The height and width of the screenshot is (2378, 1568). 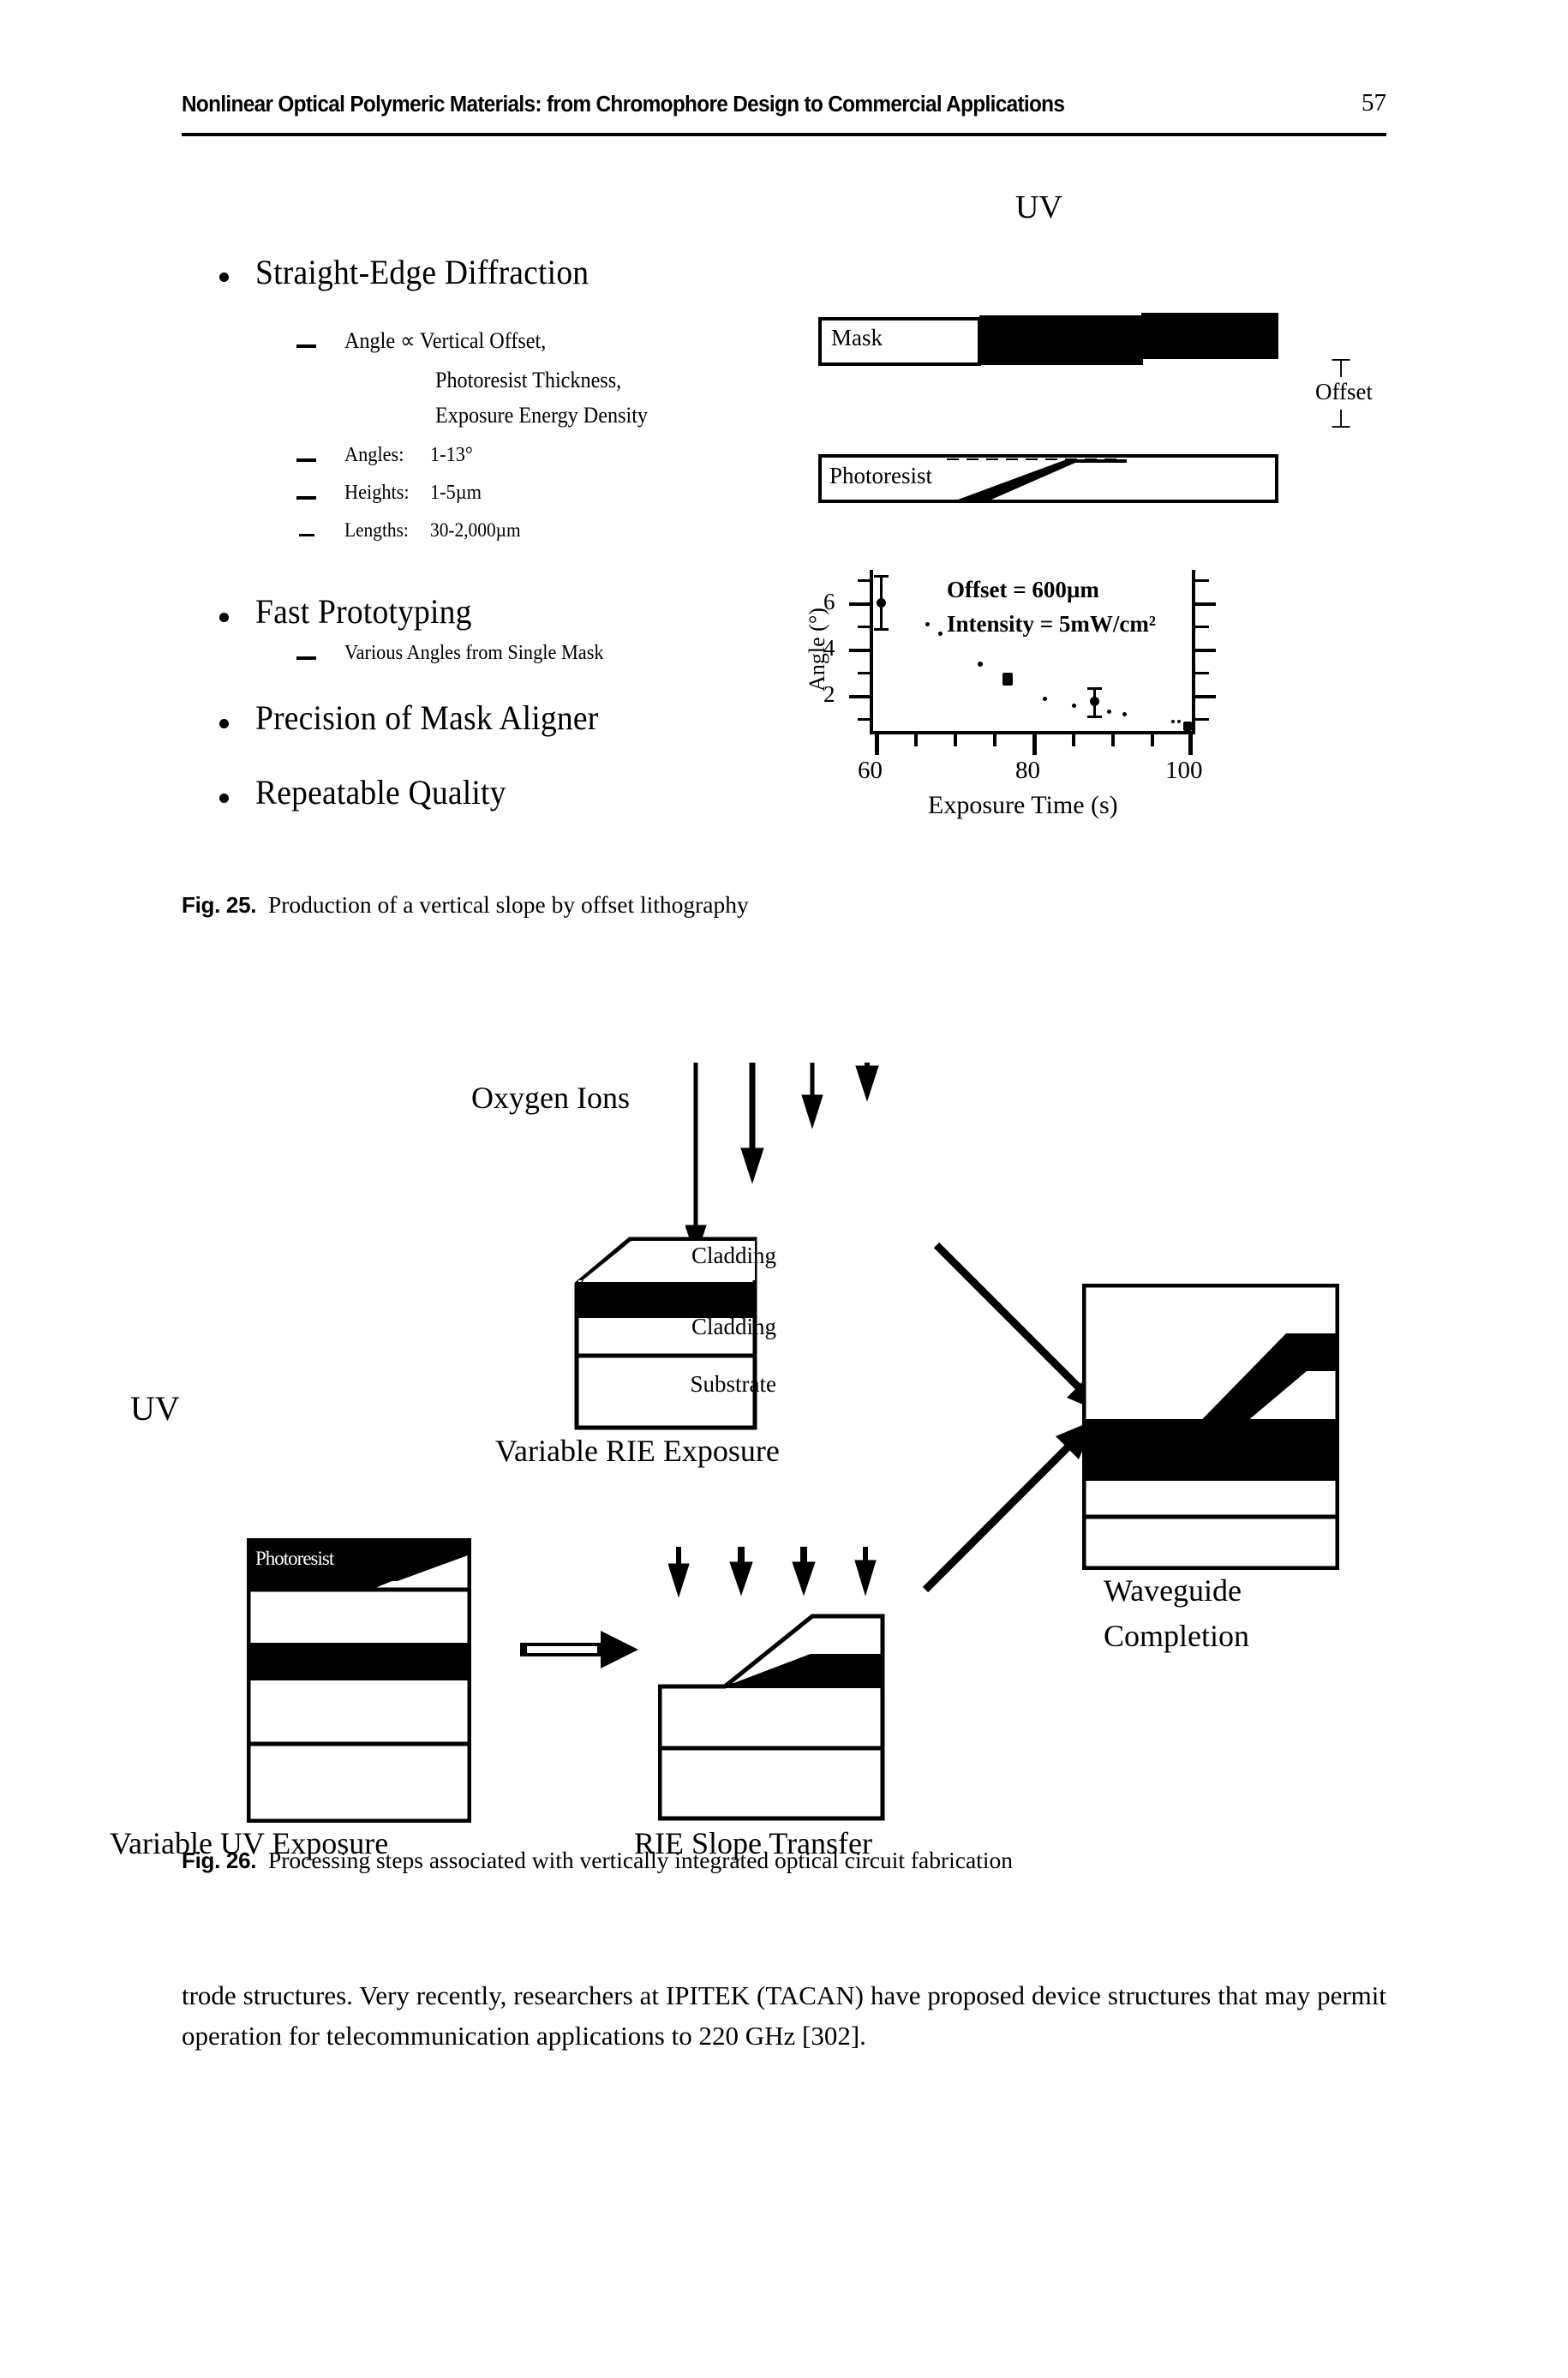 What do you see at coordinates (380, 793) in the screenshot?
I see `bullet-repeatable-quality: Repeatable Quality` at bounding box center [380, 793].